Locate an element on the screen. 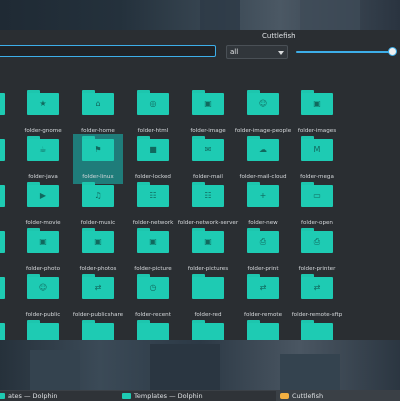 Image resolution: width=400 pixels, height=401 pixels. desktop-wallpaper-top is located at coordinates (200, 17).